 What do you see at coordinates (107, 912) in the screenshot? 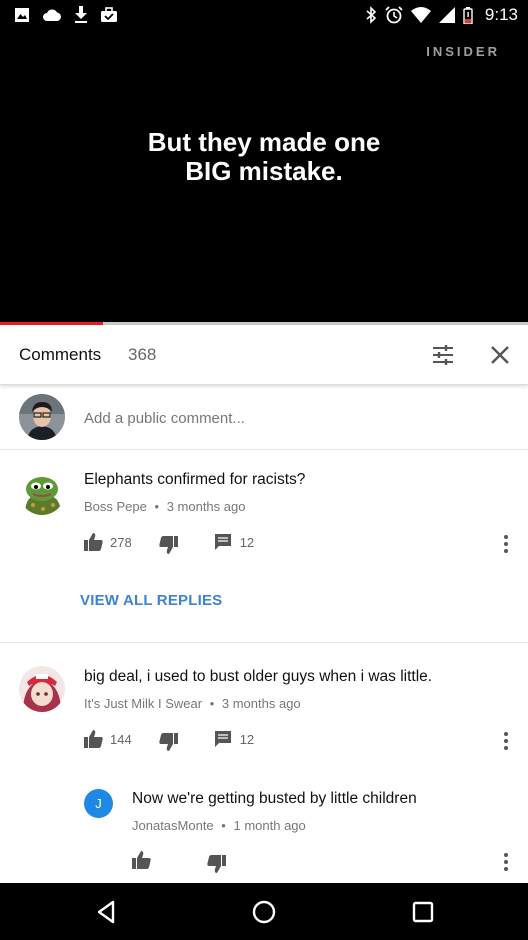
I see `back-icon` at bounding box center [107, 912].